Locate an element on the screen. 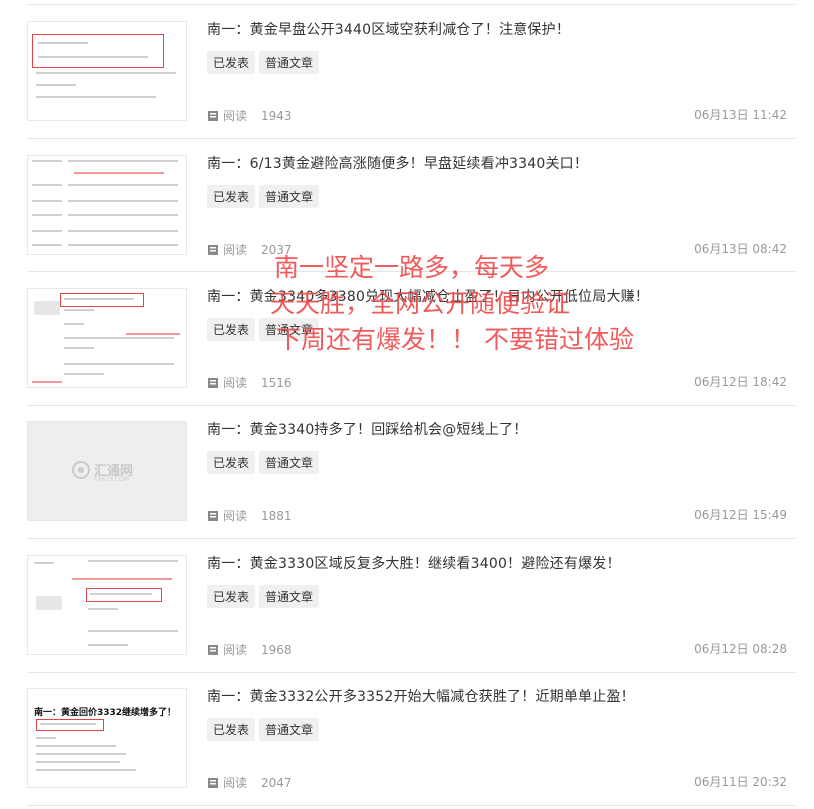  views-count: 1516 is located at coordinates (276, 382).